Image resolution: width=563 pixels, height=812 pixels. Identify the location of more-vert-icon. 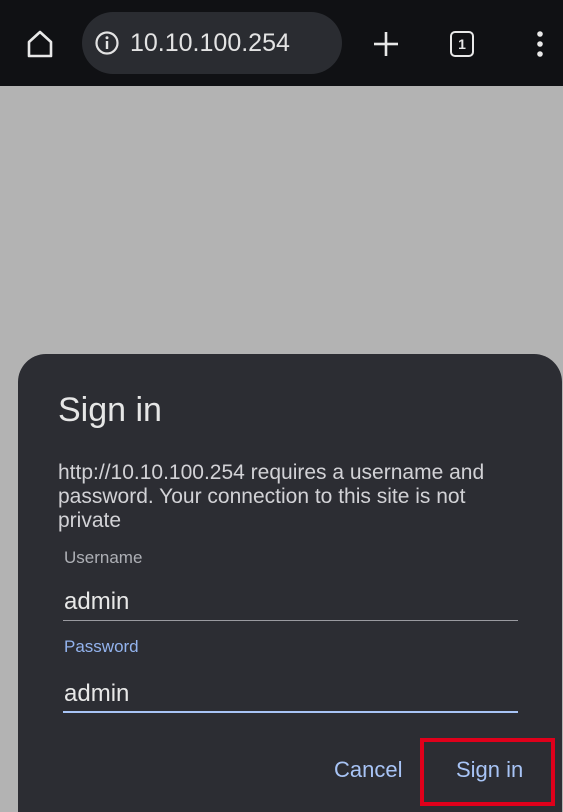
(540, 44).